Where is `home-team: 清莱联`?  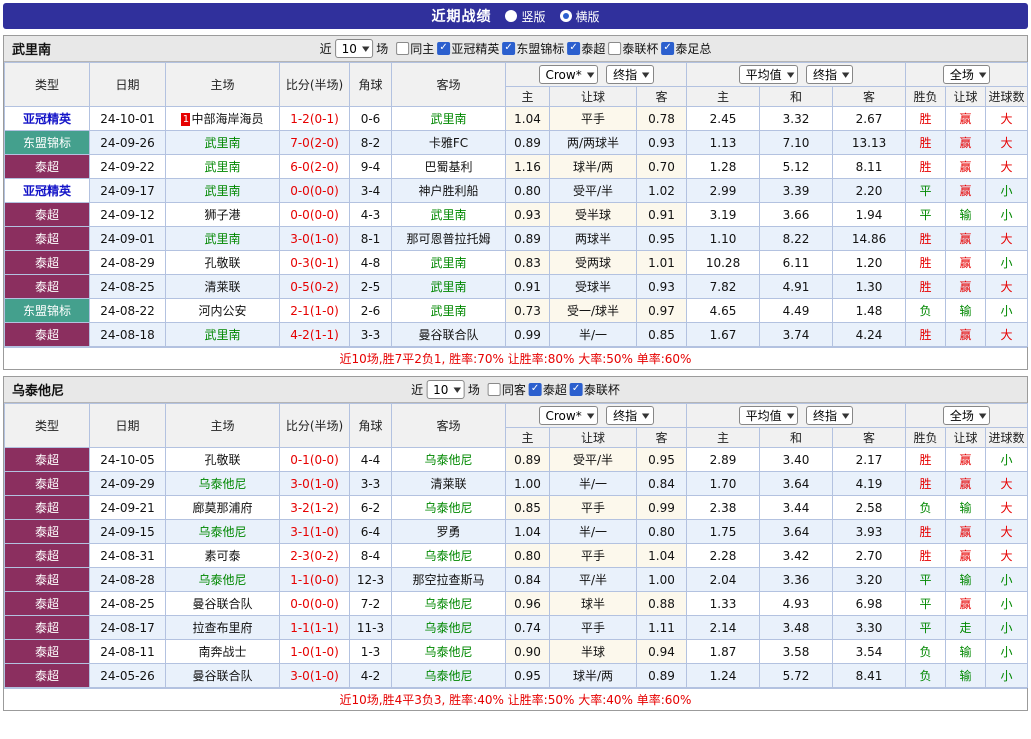
home-team: 清莱联 is located at coordinates (222, 286).